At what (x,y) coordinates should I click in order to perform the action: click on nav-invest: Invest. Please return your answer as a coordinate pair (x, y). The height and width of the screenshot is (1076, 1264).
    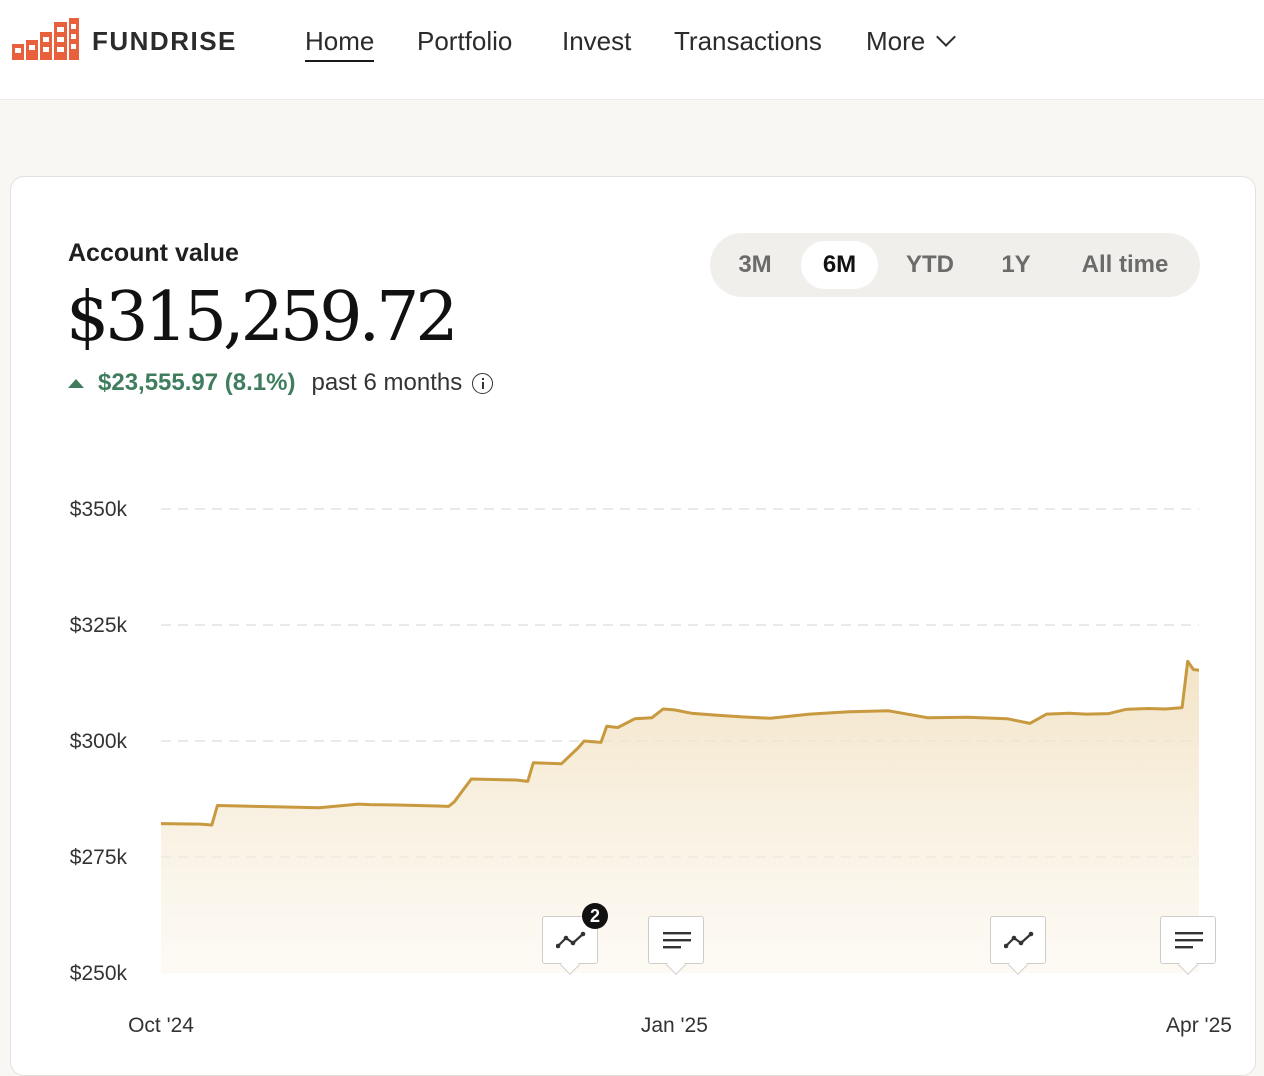
    Looking at the image, I should click on (596, 41).